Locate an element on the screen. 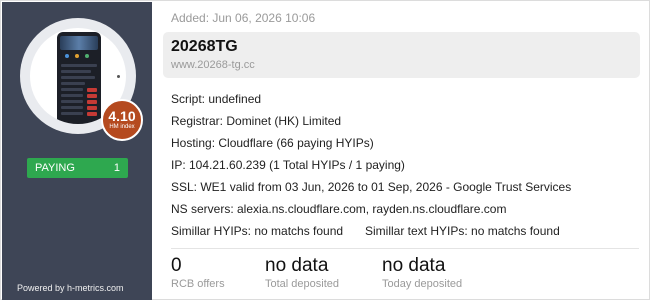 This screenshot has width=650, height=300. hosting-info: Hosting: Cloudflare (66 paying HYIPs) is located at coordinates (272, 143).